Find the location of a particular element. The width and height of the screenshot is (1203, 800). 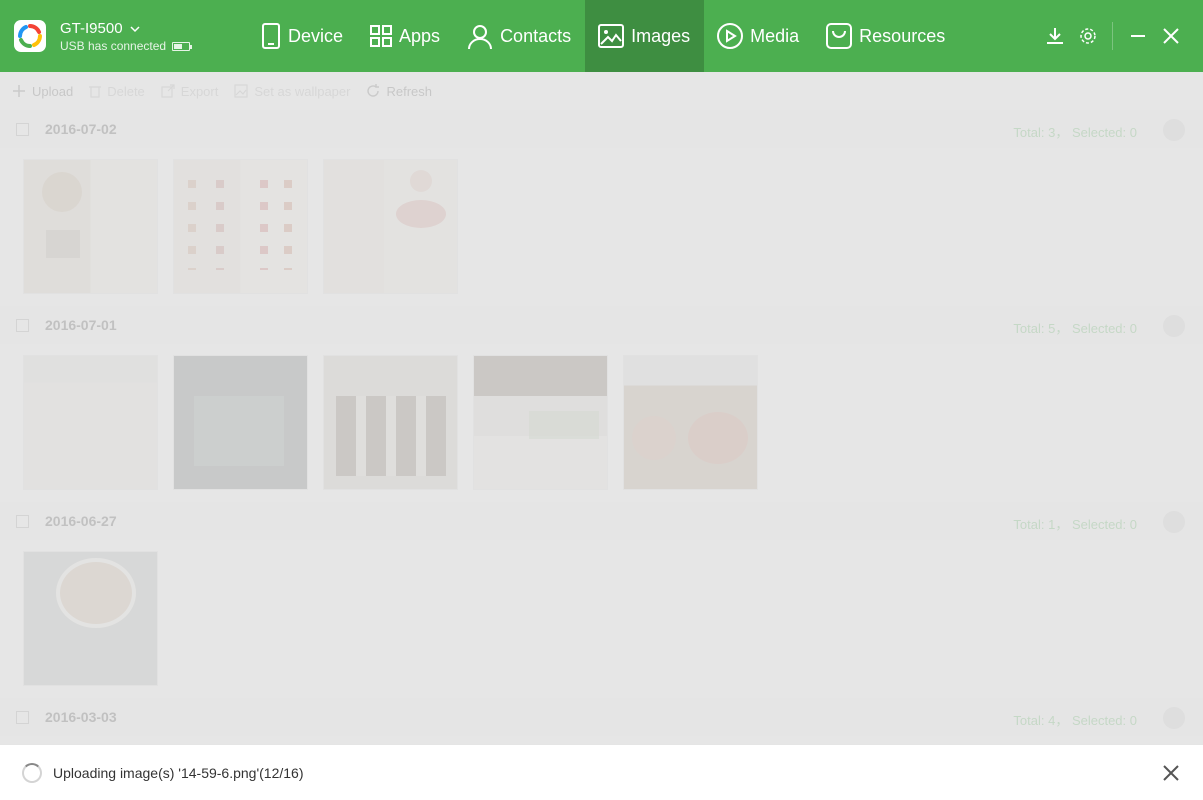

nav-label-contacts: Contacts is located at coordinates (536, 35).